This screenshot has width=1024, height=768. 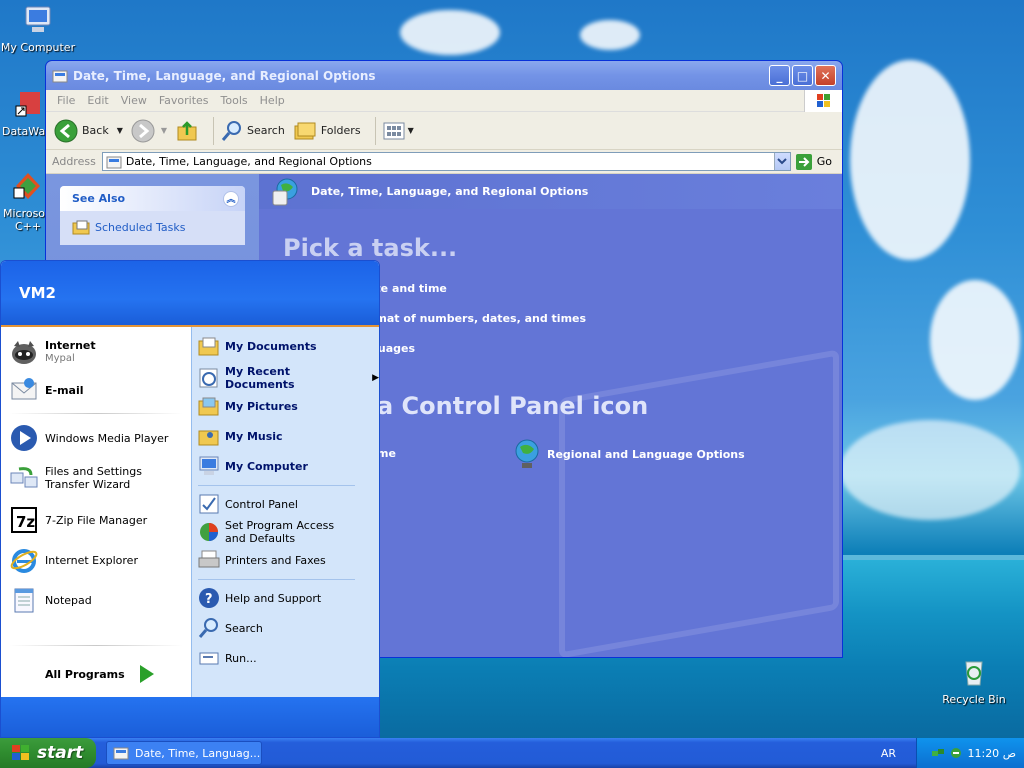 What do you see at coordinates (276, 579) in the screenshot?
I see `start-menu-right-separator` at bounding box center [276, 579].